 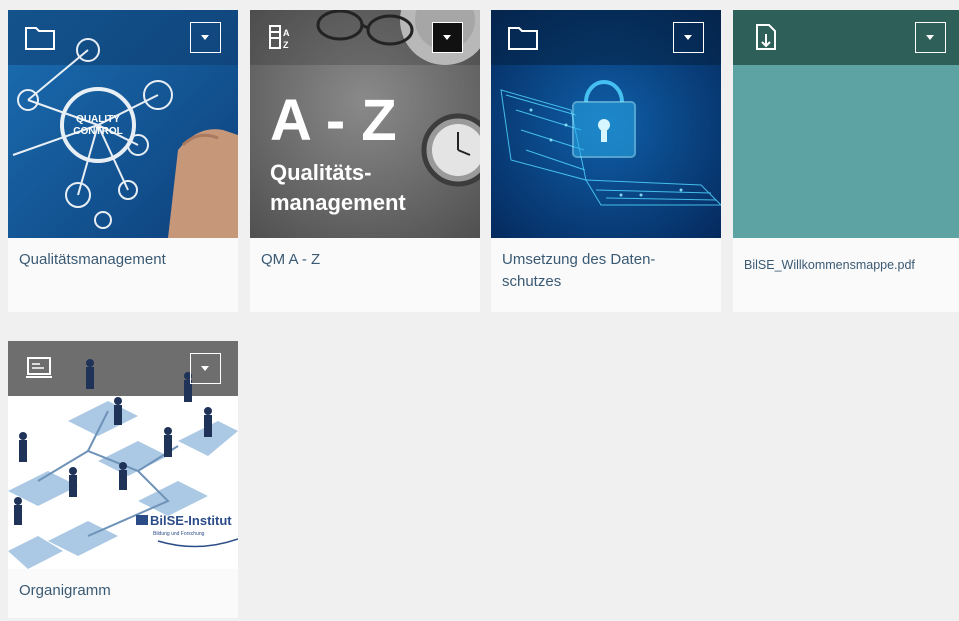 What do you see at coordinates (607, 271) in the screenshot?
I see `tile-title: Umsetzung des Daten- schutzes` at bounding box center [607, 271].